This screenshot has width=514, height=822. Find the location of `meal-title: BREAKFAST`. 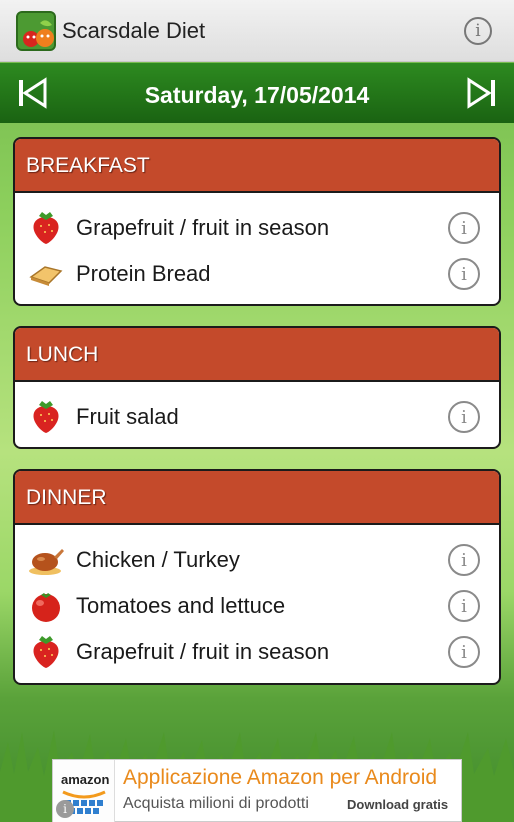

meal-title: BREAKFAST is located at coordinates (257, 166).